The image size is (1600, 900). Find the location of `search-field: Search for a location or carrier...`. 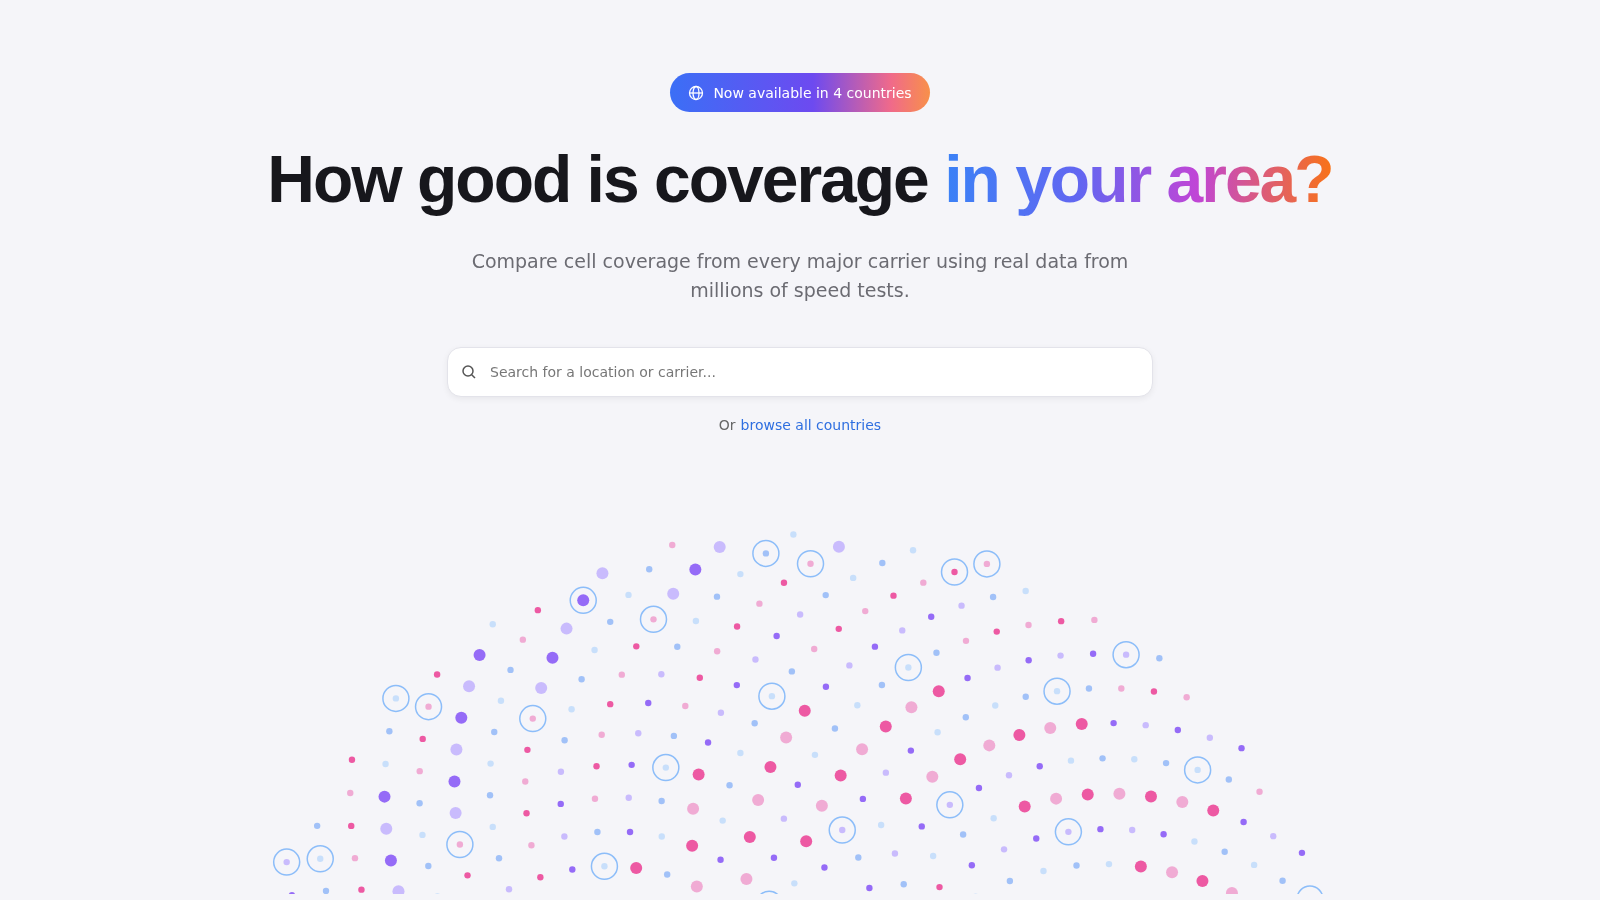

search-field: Search for a location or carrier... is located at coordinates (800, 372).